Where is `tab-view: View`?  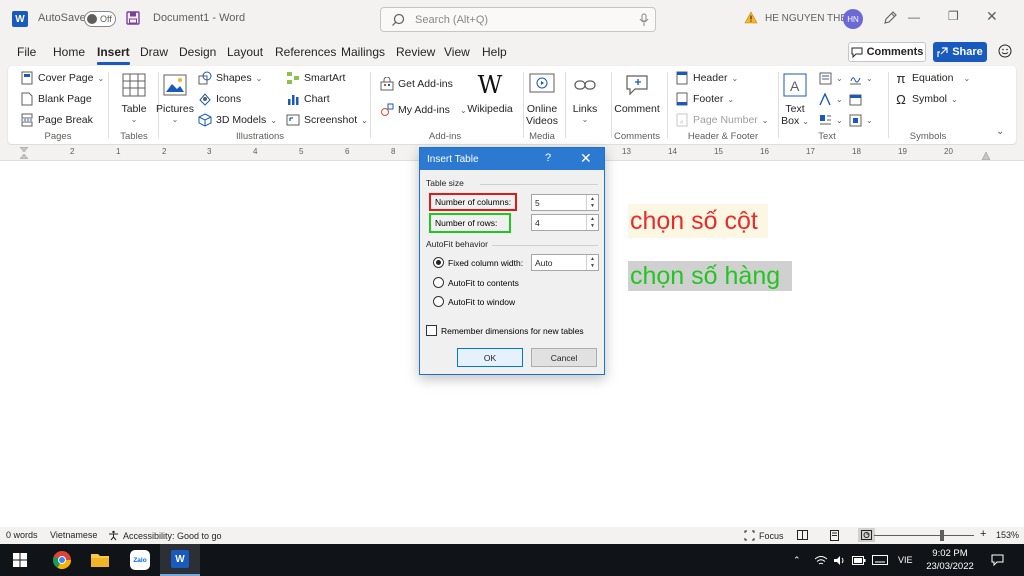 tab-view: View is located at coordinates (457, 52).